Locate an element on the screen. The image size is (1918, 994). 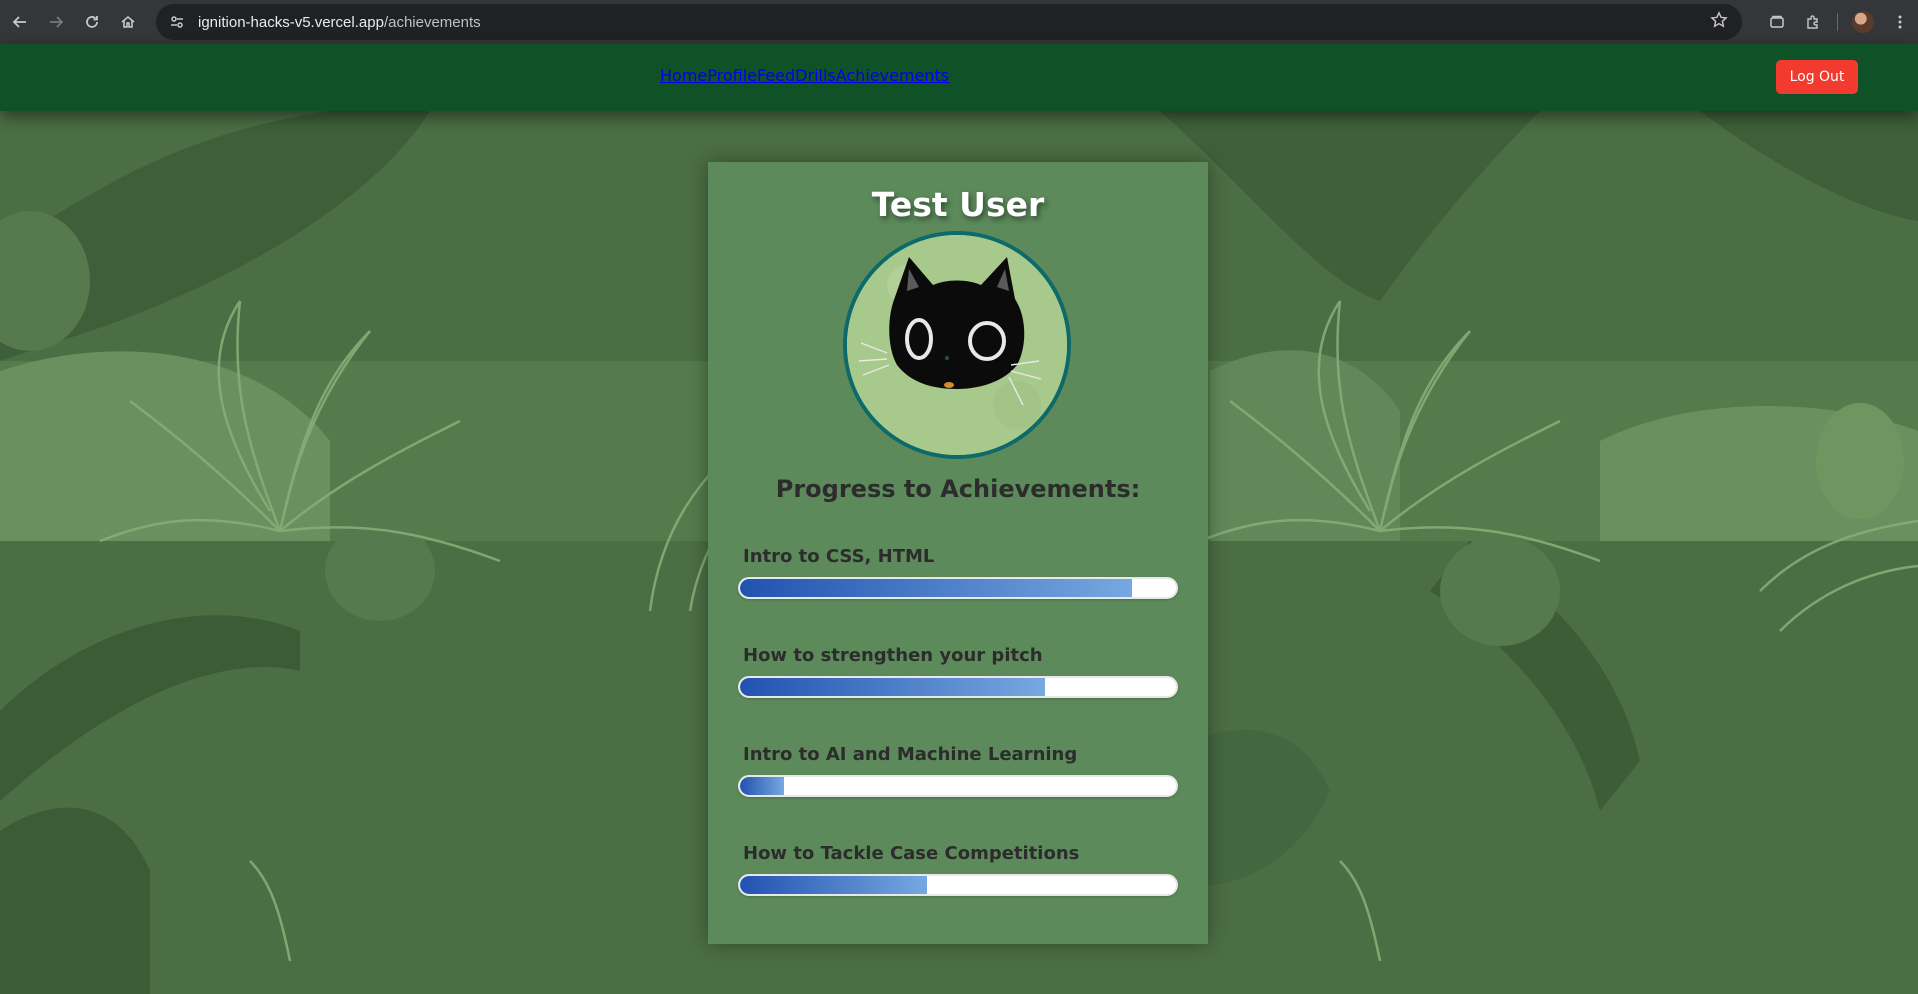
tab-search-icon is located at coordinates (1777, 22).